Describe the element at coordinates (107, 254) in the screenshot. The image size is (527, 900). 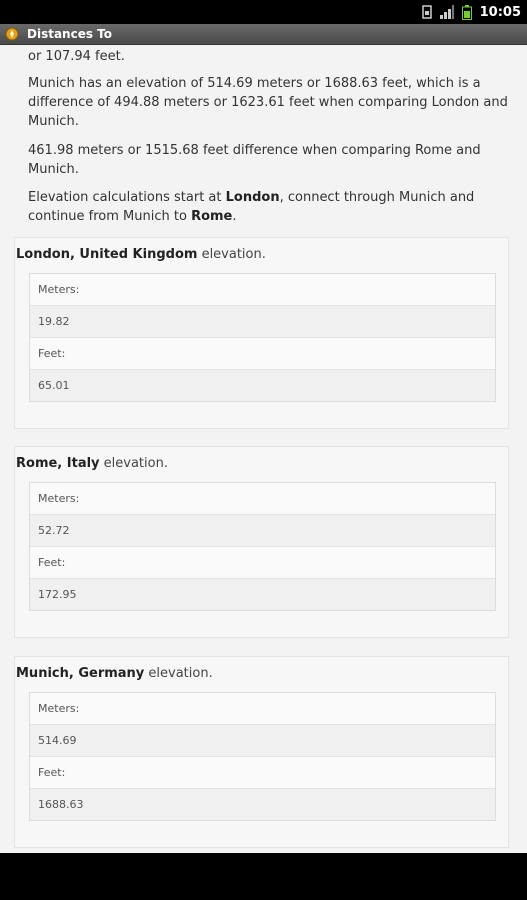
I see `panel-place: London, United Kingdom` at that location.